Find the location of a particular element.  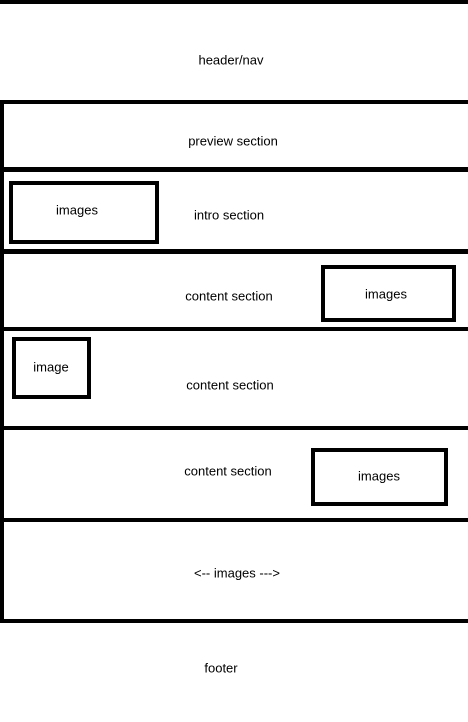

content-section-1-label: content section is located at coordinates (229, 296).